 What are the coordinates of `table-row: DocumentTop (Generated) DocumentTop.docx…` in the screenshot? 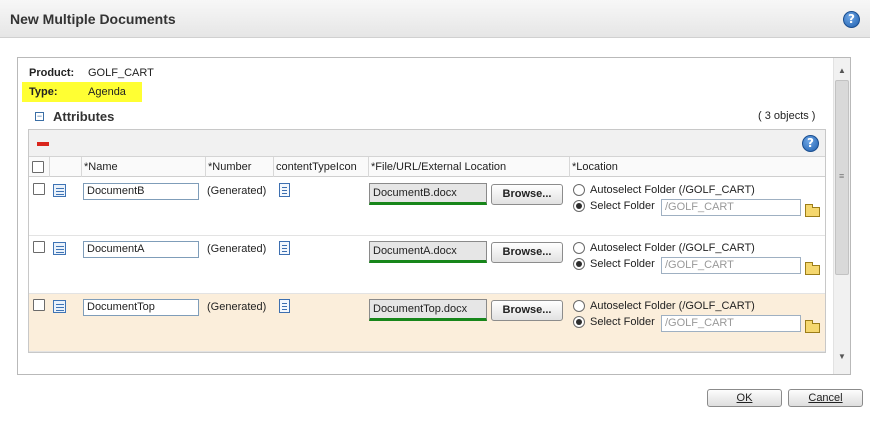 It's located at (427, 323).